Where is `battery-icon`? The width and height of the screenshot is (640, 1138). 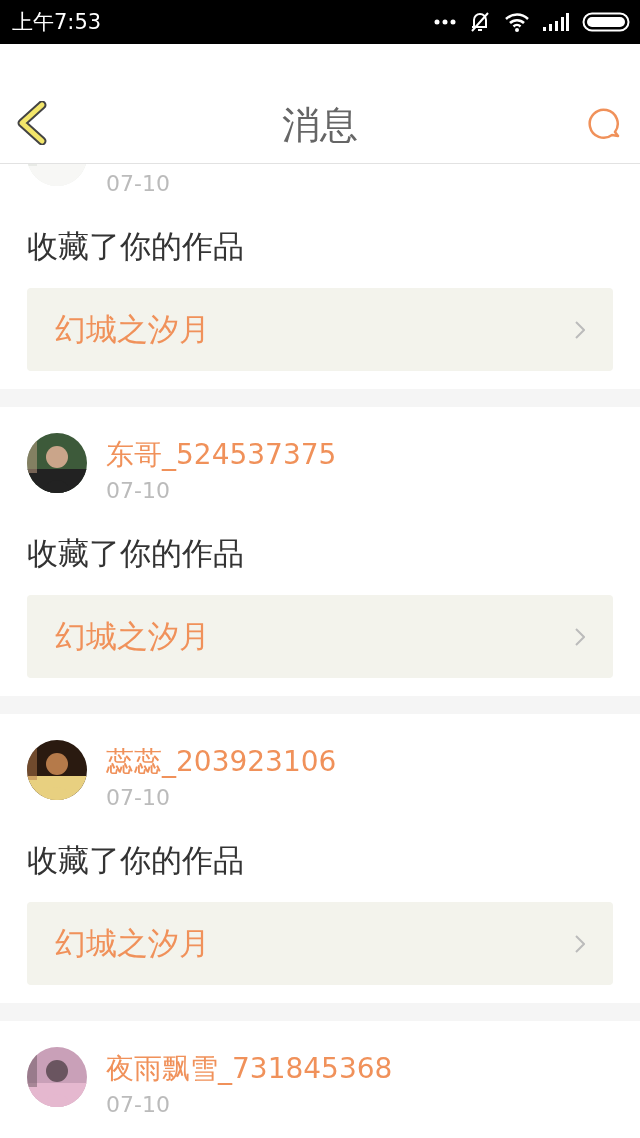
battery-icon is located at coordinates (606, 22).